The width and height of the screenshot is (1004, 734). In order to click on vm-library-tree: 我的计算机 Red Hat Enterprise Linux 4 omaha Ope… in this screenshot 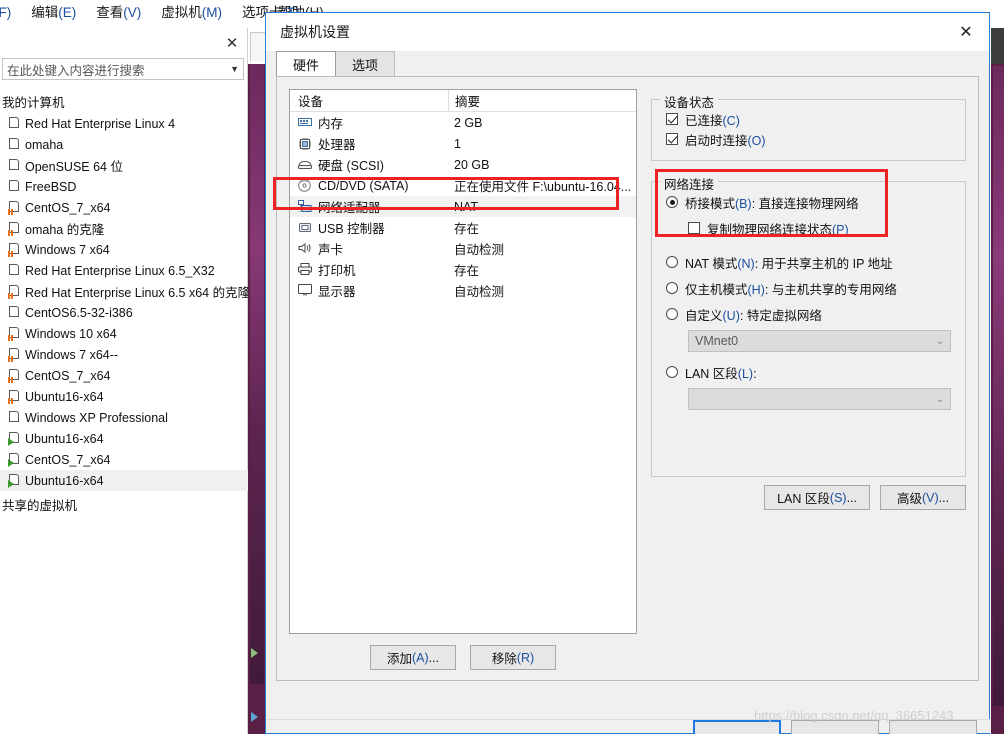, I will do `click(125, 302)`.